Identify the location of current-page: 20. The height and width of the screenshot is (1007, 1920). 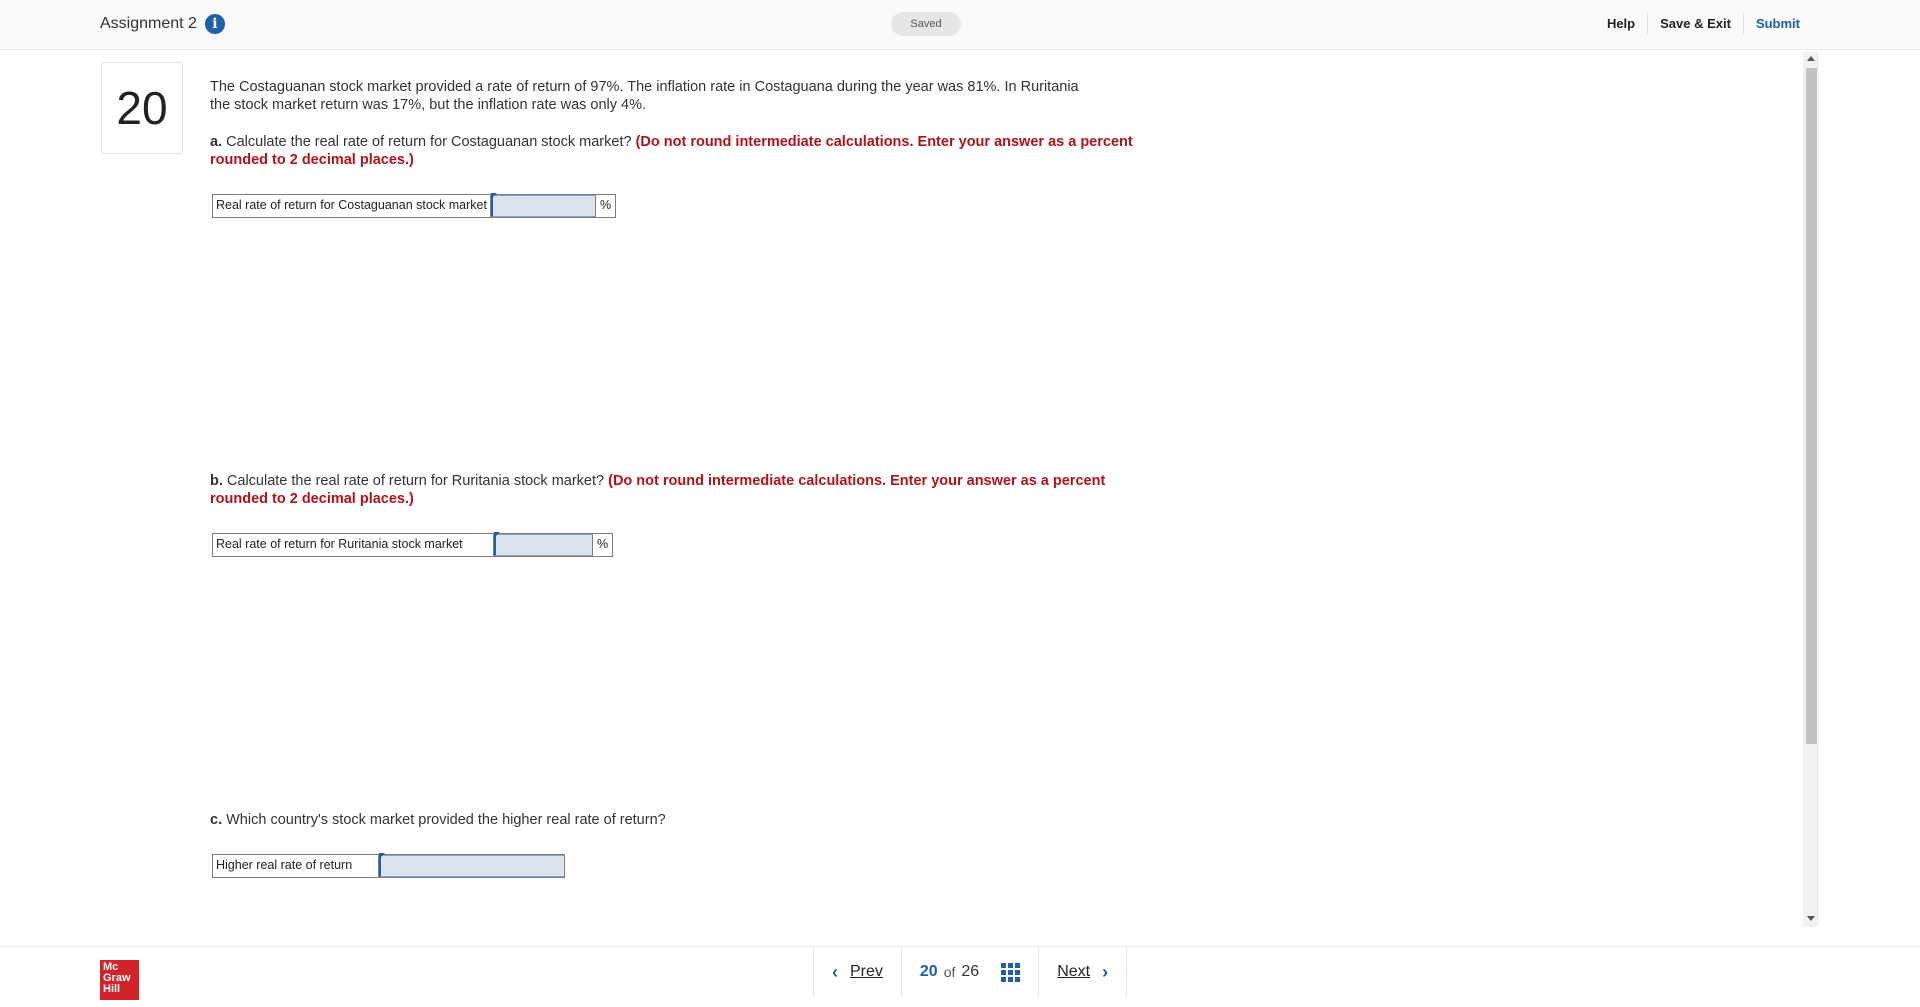
(928, 971).